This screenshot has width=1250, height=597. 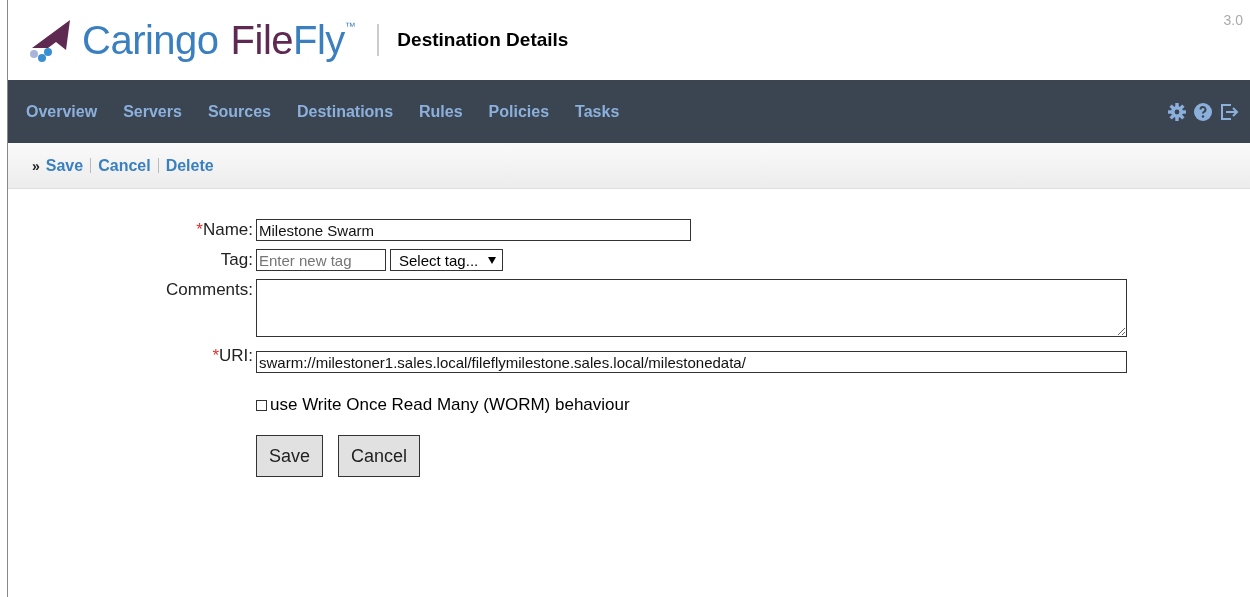 What do you see at coordinates (62, 111) in the screenshot?
I see `nav-item: Overview` at bounding box center [62, 111].